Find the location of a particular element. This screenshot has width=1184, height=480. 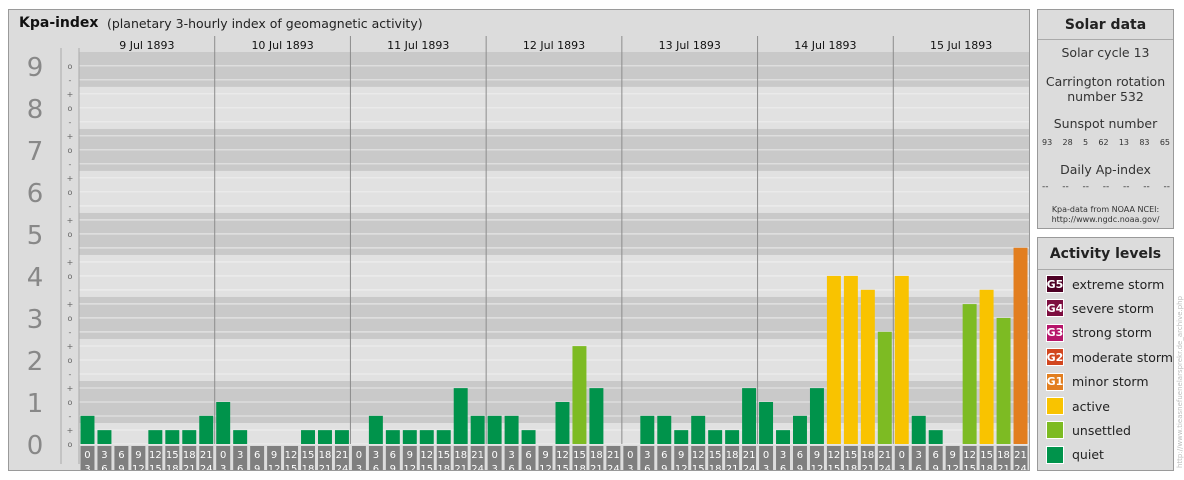

sunspot-label: Sunspot number is located at coordinates (1105, 123).